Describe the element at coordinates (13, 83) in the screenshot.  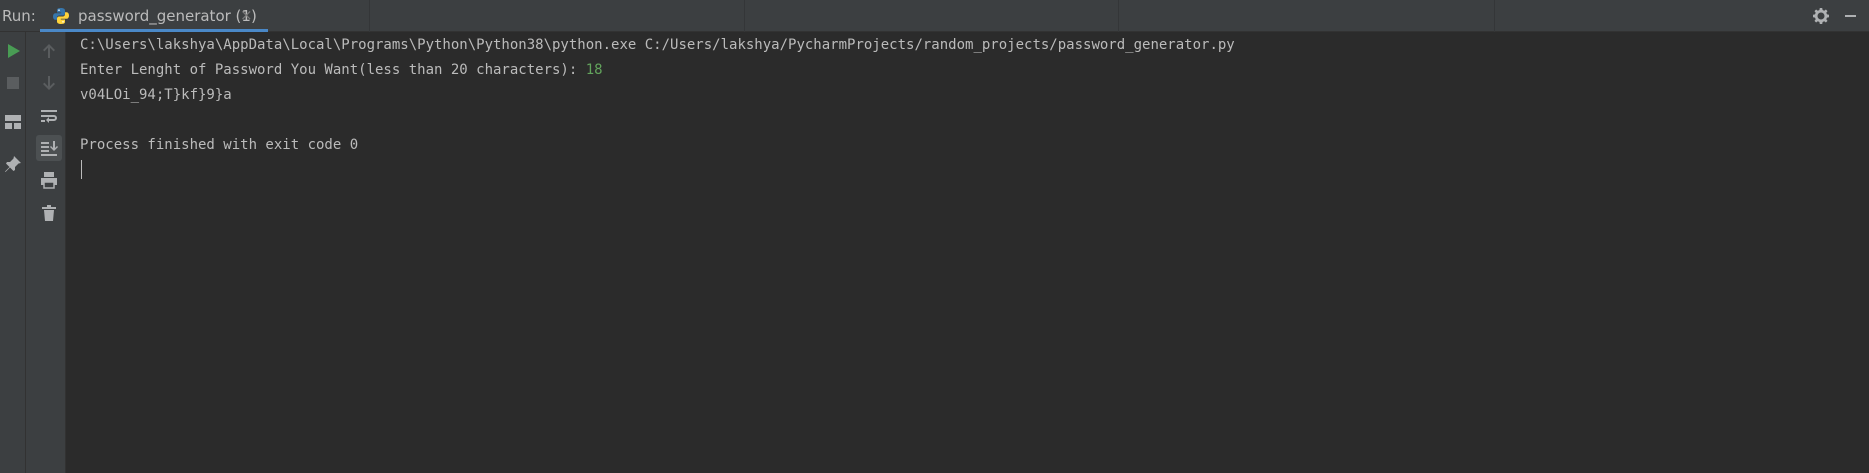
I see `stop-icon` at that location.